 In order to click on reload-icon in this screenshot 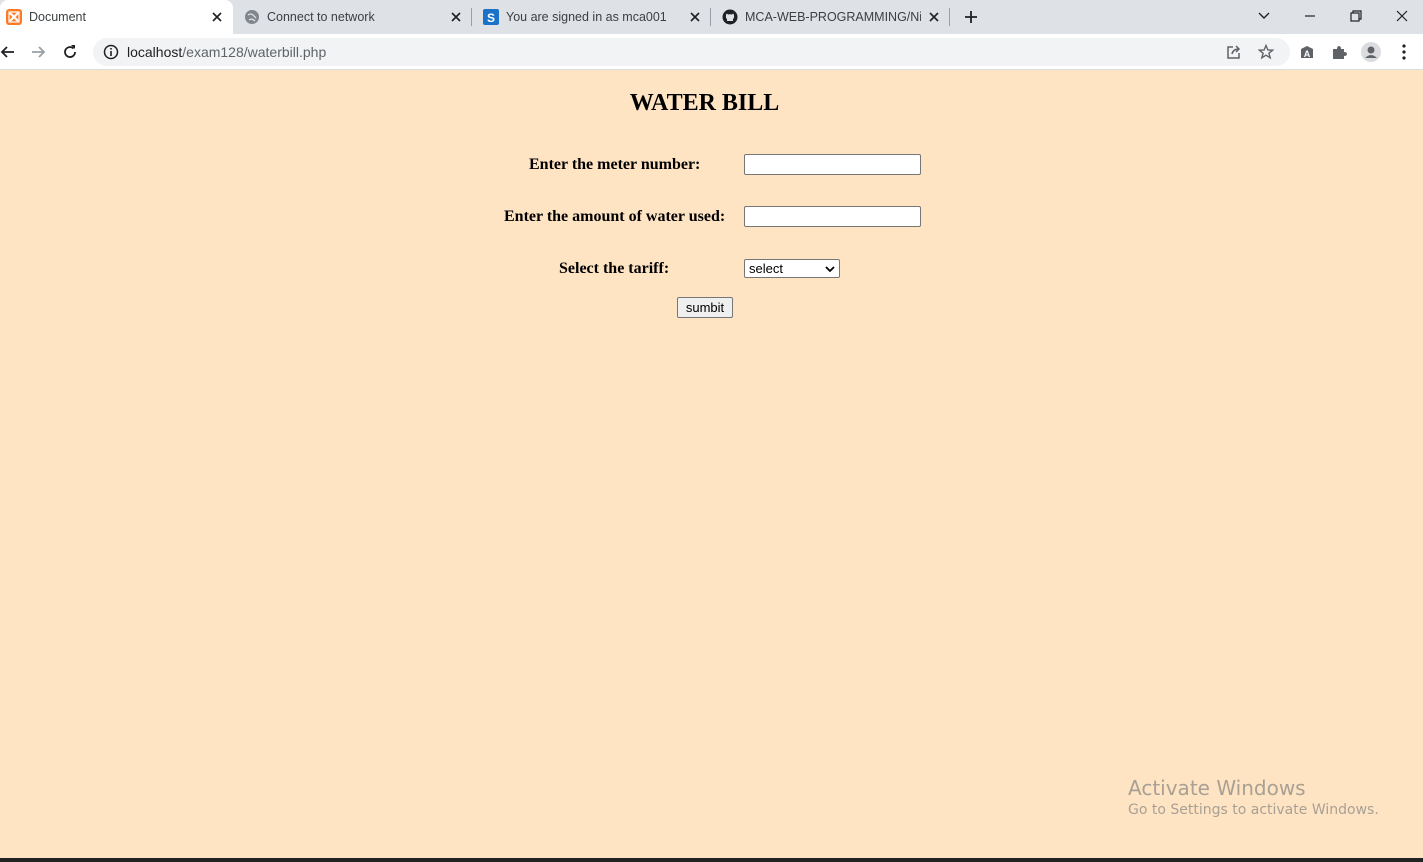, I will do `click(70, 52)`.